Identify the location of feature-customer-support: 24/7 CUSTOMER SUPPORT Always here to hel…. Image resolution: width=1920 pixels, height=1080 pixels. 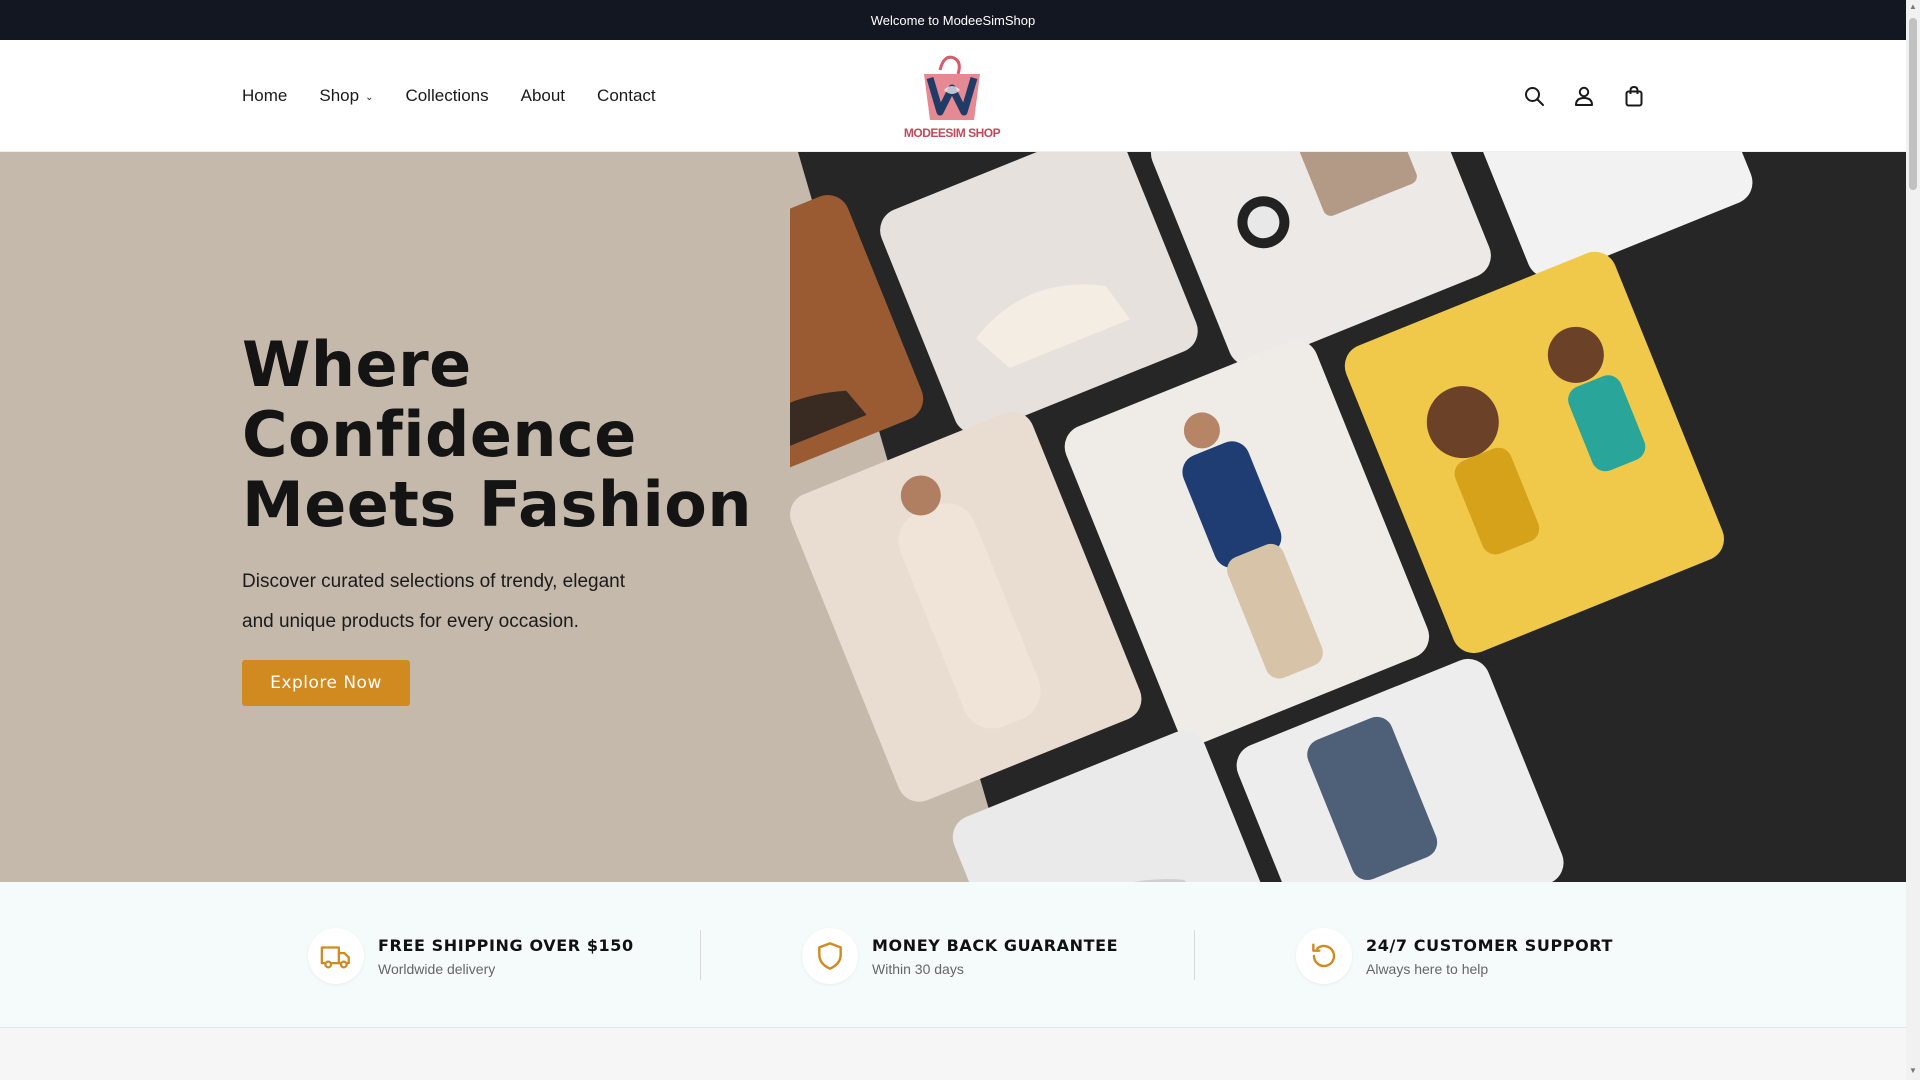
(1454, 956).